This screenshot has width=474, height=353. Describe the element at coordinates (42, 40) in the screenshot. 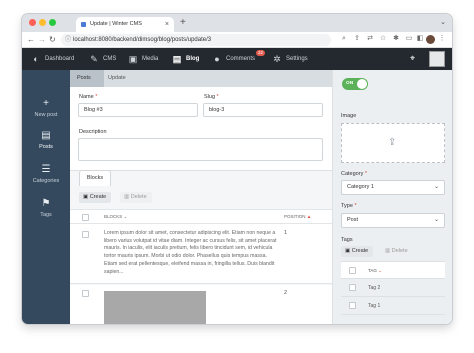

I see `forward-icon: →` at that location.